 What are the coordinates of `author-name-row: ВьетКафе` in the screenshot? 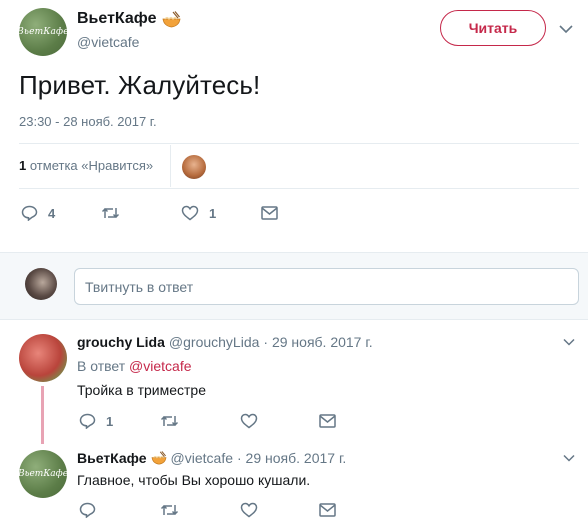 It's located at (129, 19).